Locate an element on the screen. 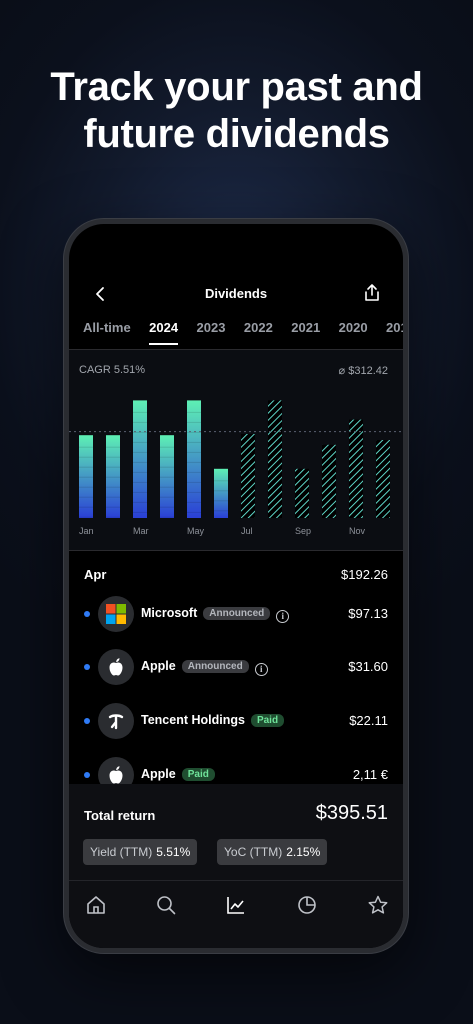 This screenshot has width=473, height=1024. headline-line-1: Track your past and is located at coordinates (236, 87).